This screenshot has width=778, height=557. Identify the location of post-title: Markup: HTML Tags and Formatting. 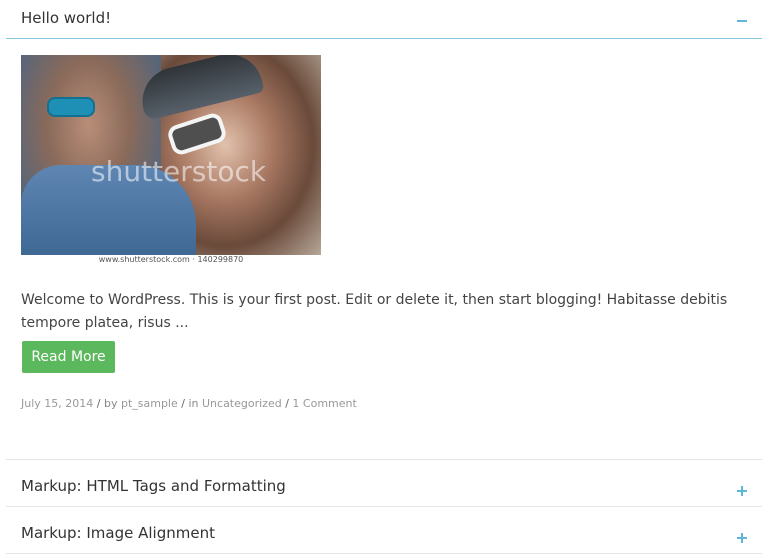
(153, 486).